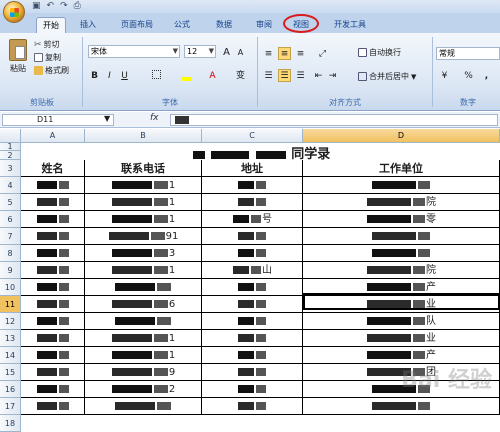 Image resolution: width=500 pixels, height=432 pixels. What do you see at coordinates (107, 118) in the screenshot?
I see `chevron-down-icon: ▼` at bounding box center [107, 118].